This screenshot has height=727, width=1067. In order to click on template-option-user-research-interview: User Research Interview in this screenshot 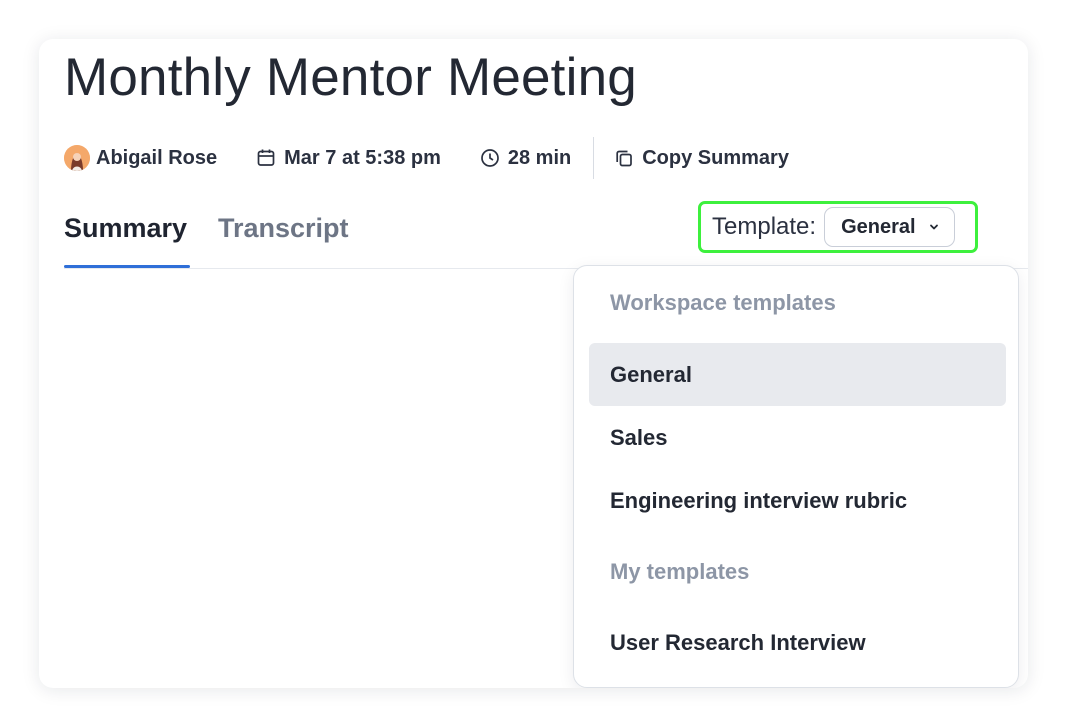, I will do `click(797, 642)`.